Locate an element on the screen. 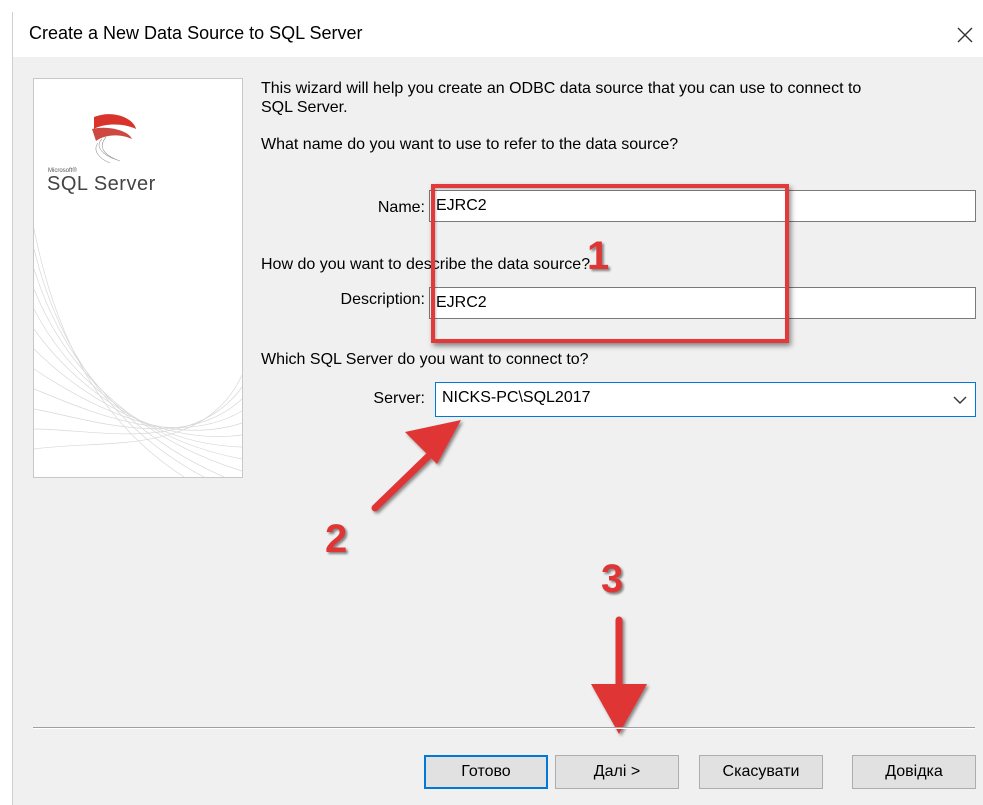 Image resolution: width=983 pixels, height=805 pixels. cancel-button: Скасувати is located at coordinates (761, 772).